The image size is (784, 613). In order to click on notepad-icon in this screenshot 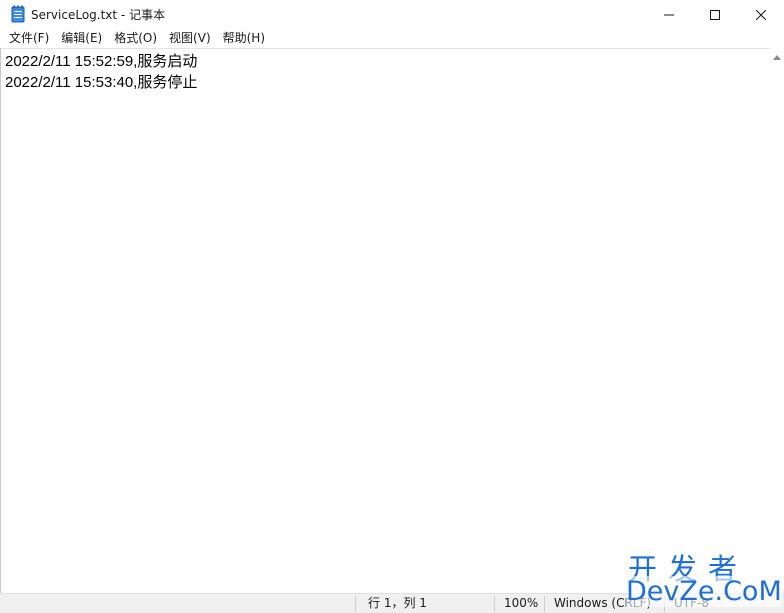, I will do `click(18, 14)`.